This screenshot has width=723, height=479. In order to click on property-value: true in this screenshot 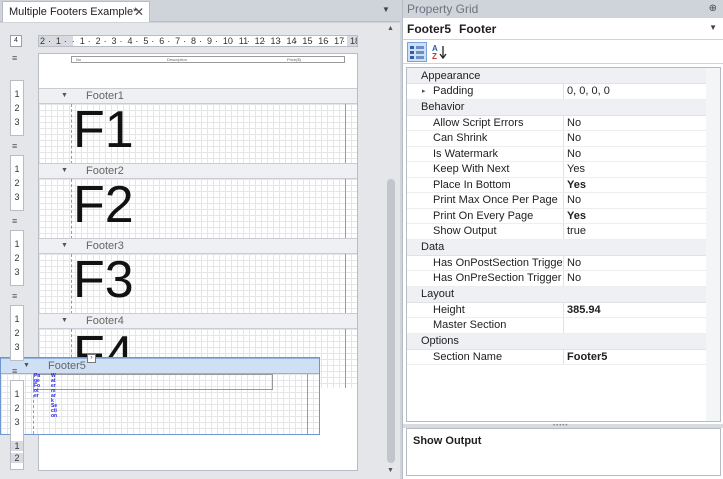, I will do `click(642, 231)`.